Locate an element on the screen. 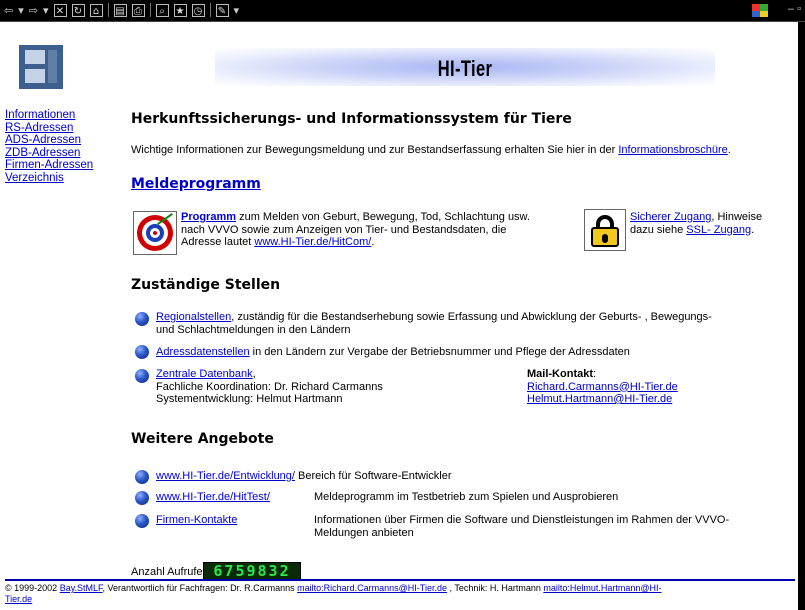 This screenshot has width=805, height=610. firmen-kontakte-link: Firmen-Kontakte is located at coordinates (196, 520).